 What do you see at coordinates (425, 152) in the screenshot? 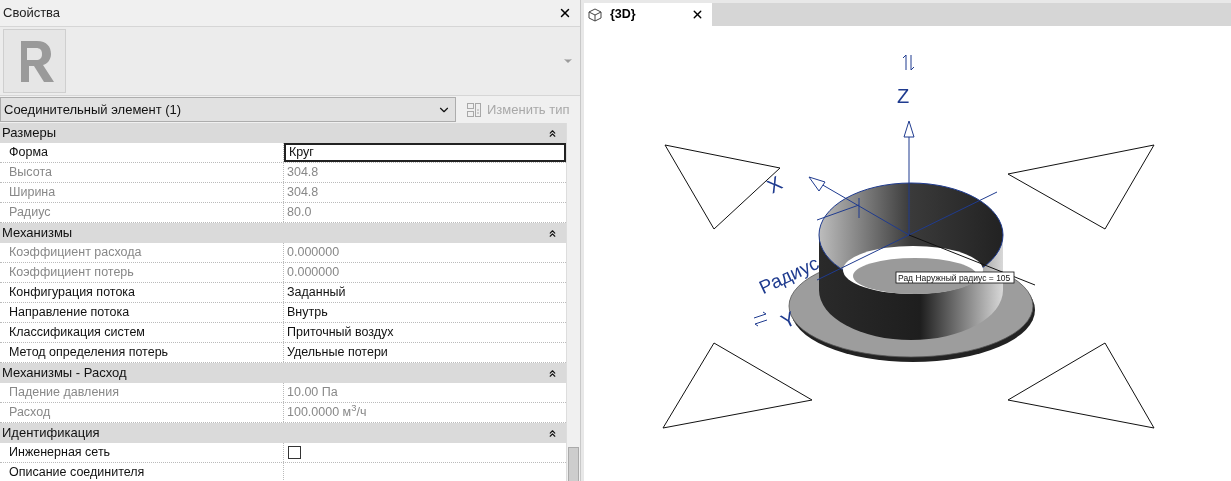
I see `property-value: Круг` at bounding box center [425, 152].